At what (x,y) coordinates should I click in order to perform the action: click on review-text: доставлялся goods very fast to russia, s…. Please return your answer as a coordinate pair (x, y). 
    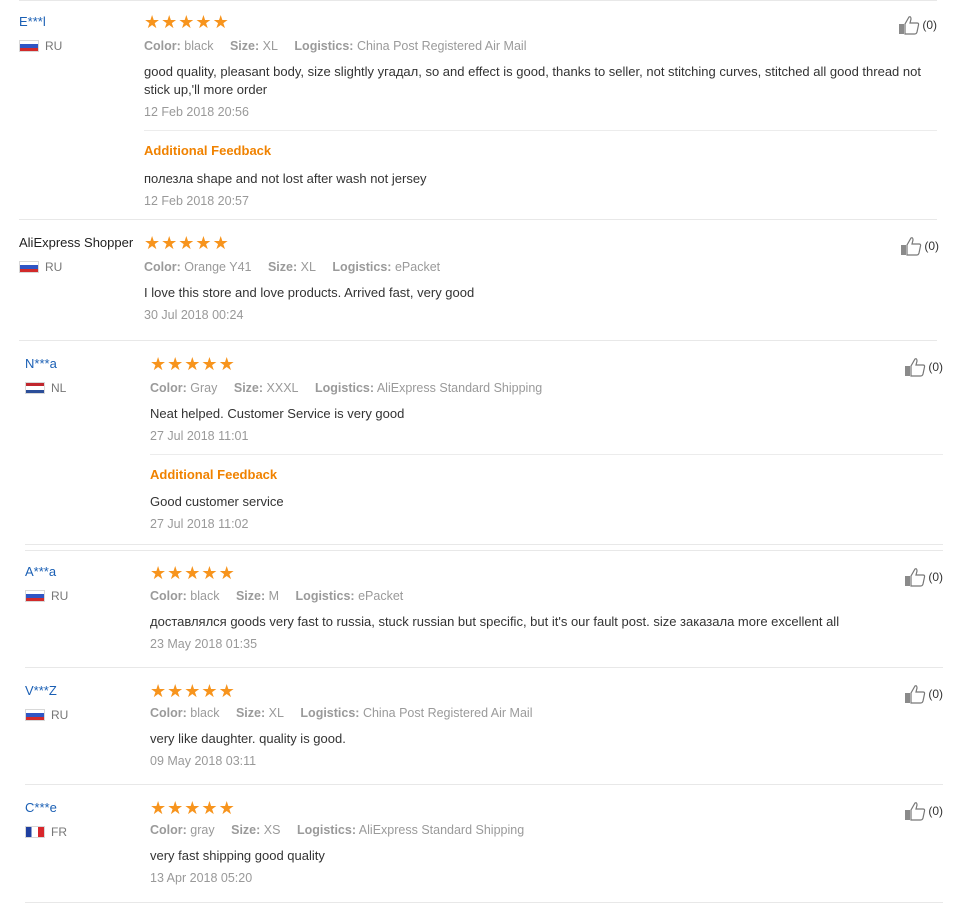
    Looking at the image, I should click on (495, 621).